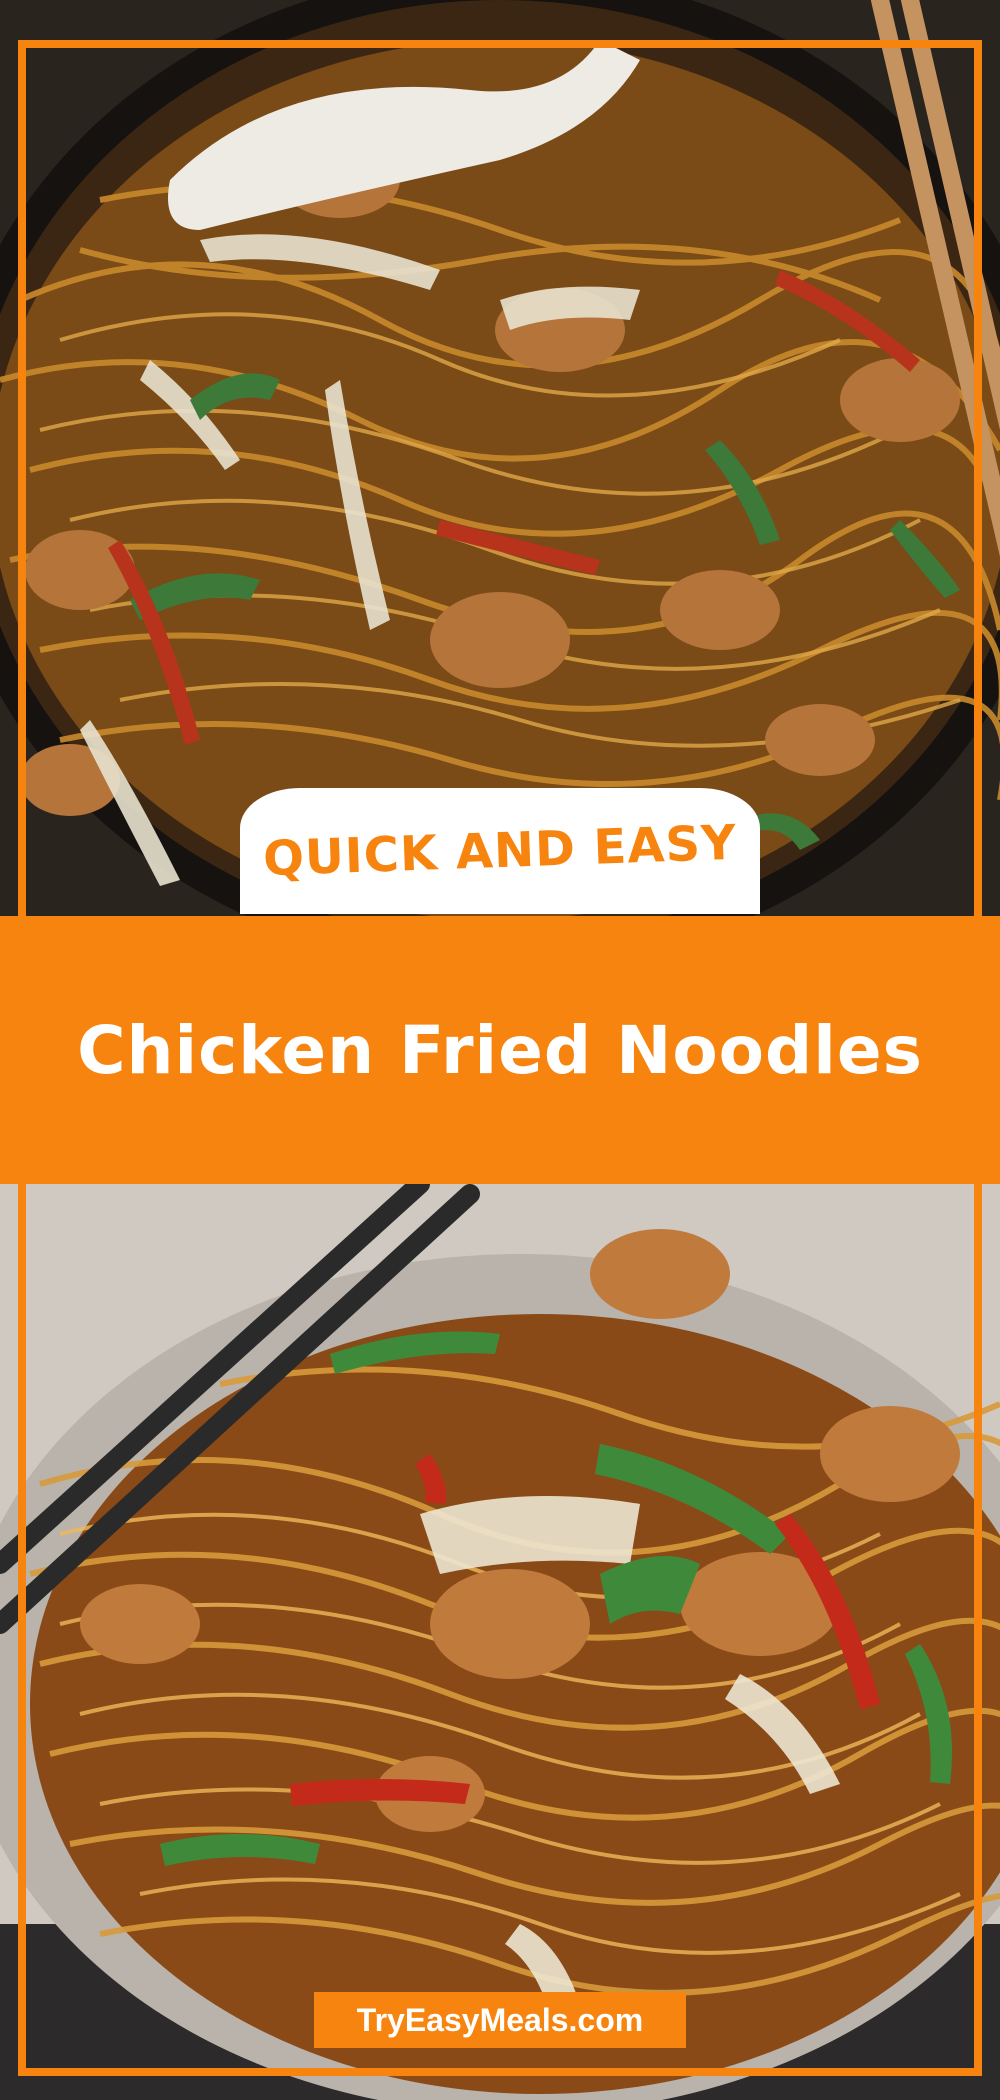  I want to click on quick-easy-badge: QUICK AND EASY, so click(500, 851).